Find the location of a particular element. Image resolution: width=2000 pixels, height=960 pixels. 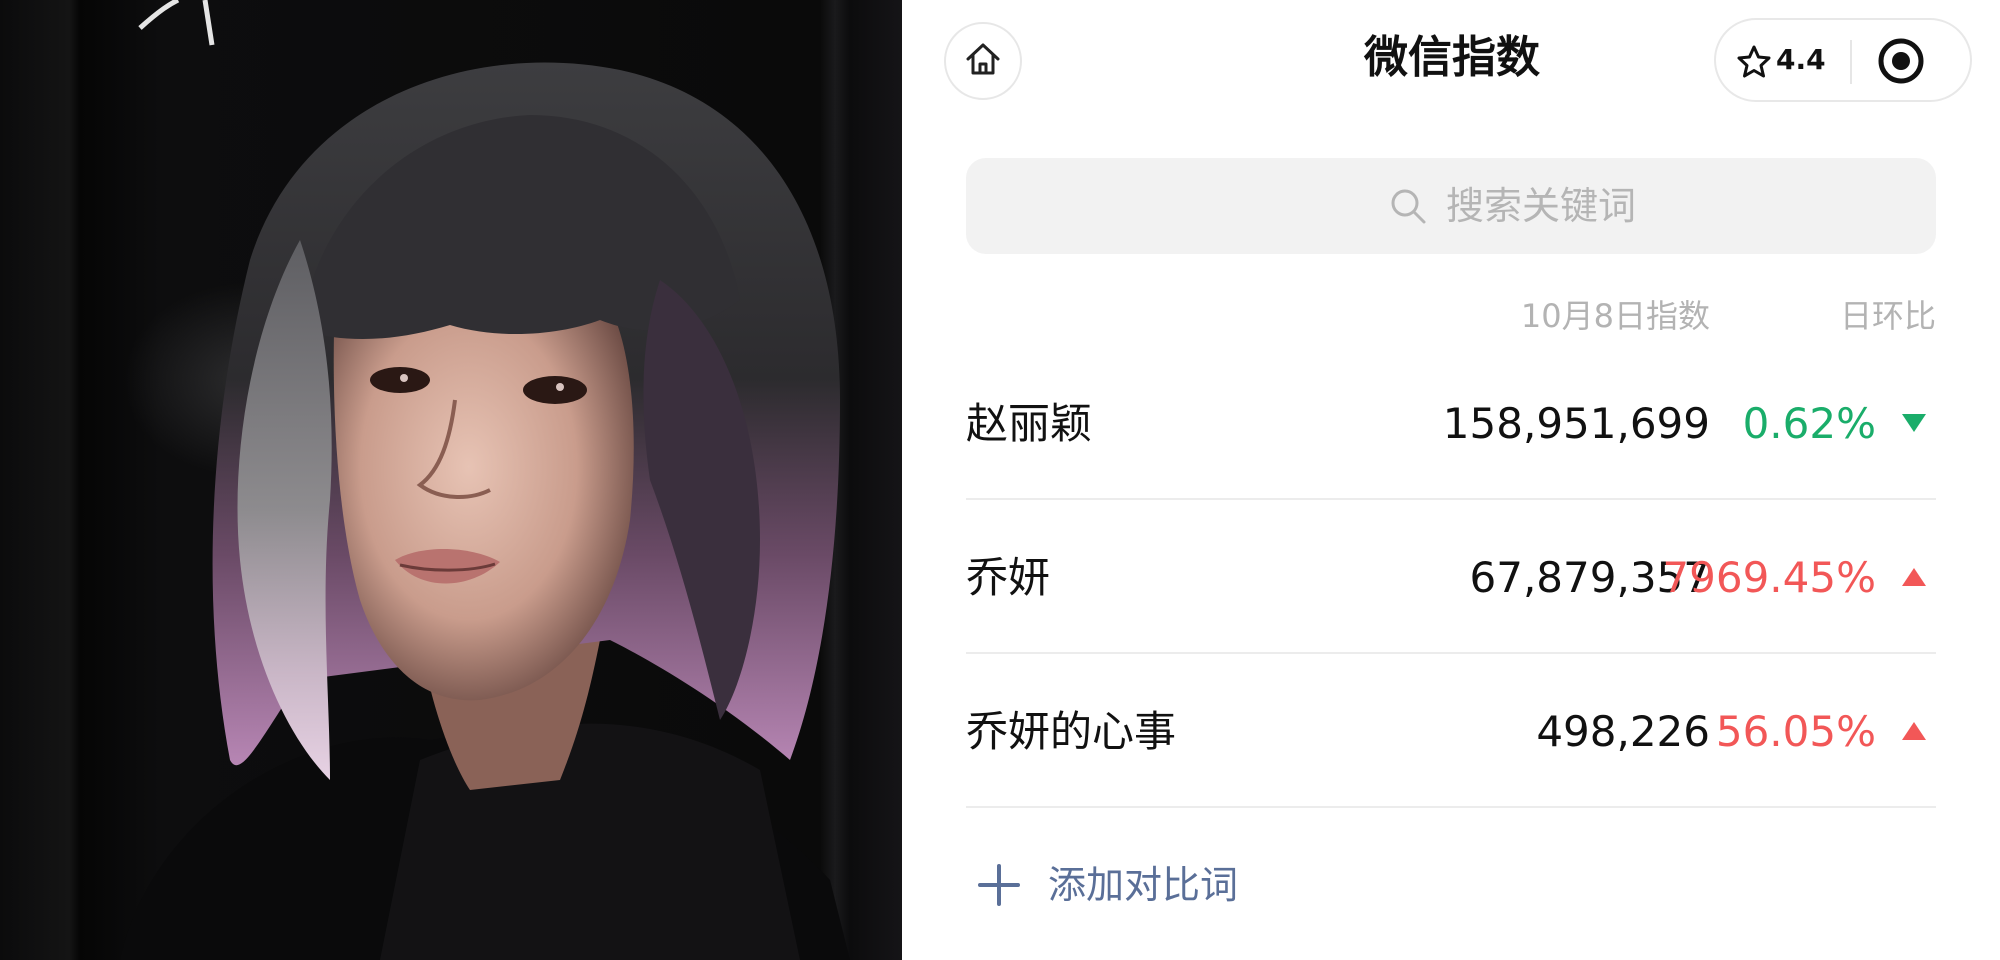

add-compare-label: 添加对比词 is located at coordinates (1143, 885).